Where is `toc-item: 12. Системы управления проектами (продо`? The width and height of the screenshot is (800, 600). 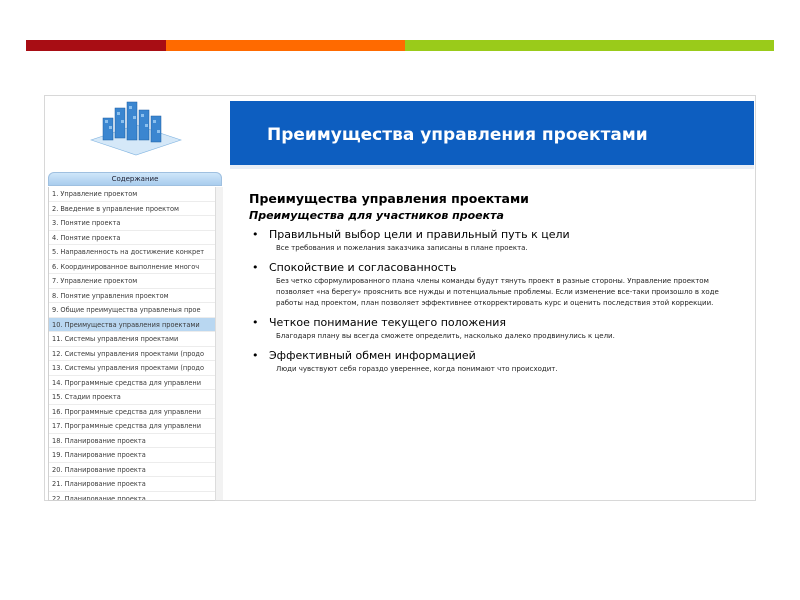 toc-item: 12. Системы управления проектами (продо is located at coordinates (132, 354).